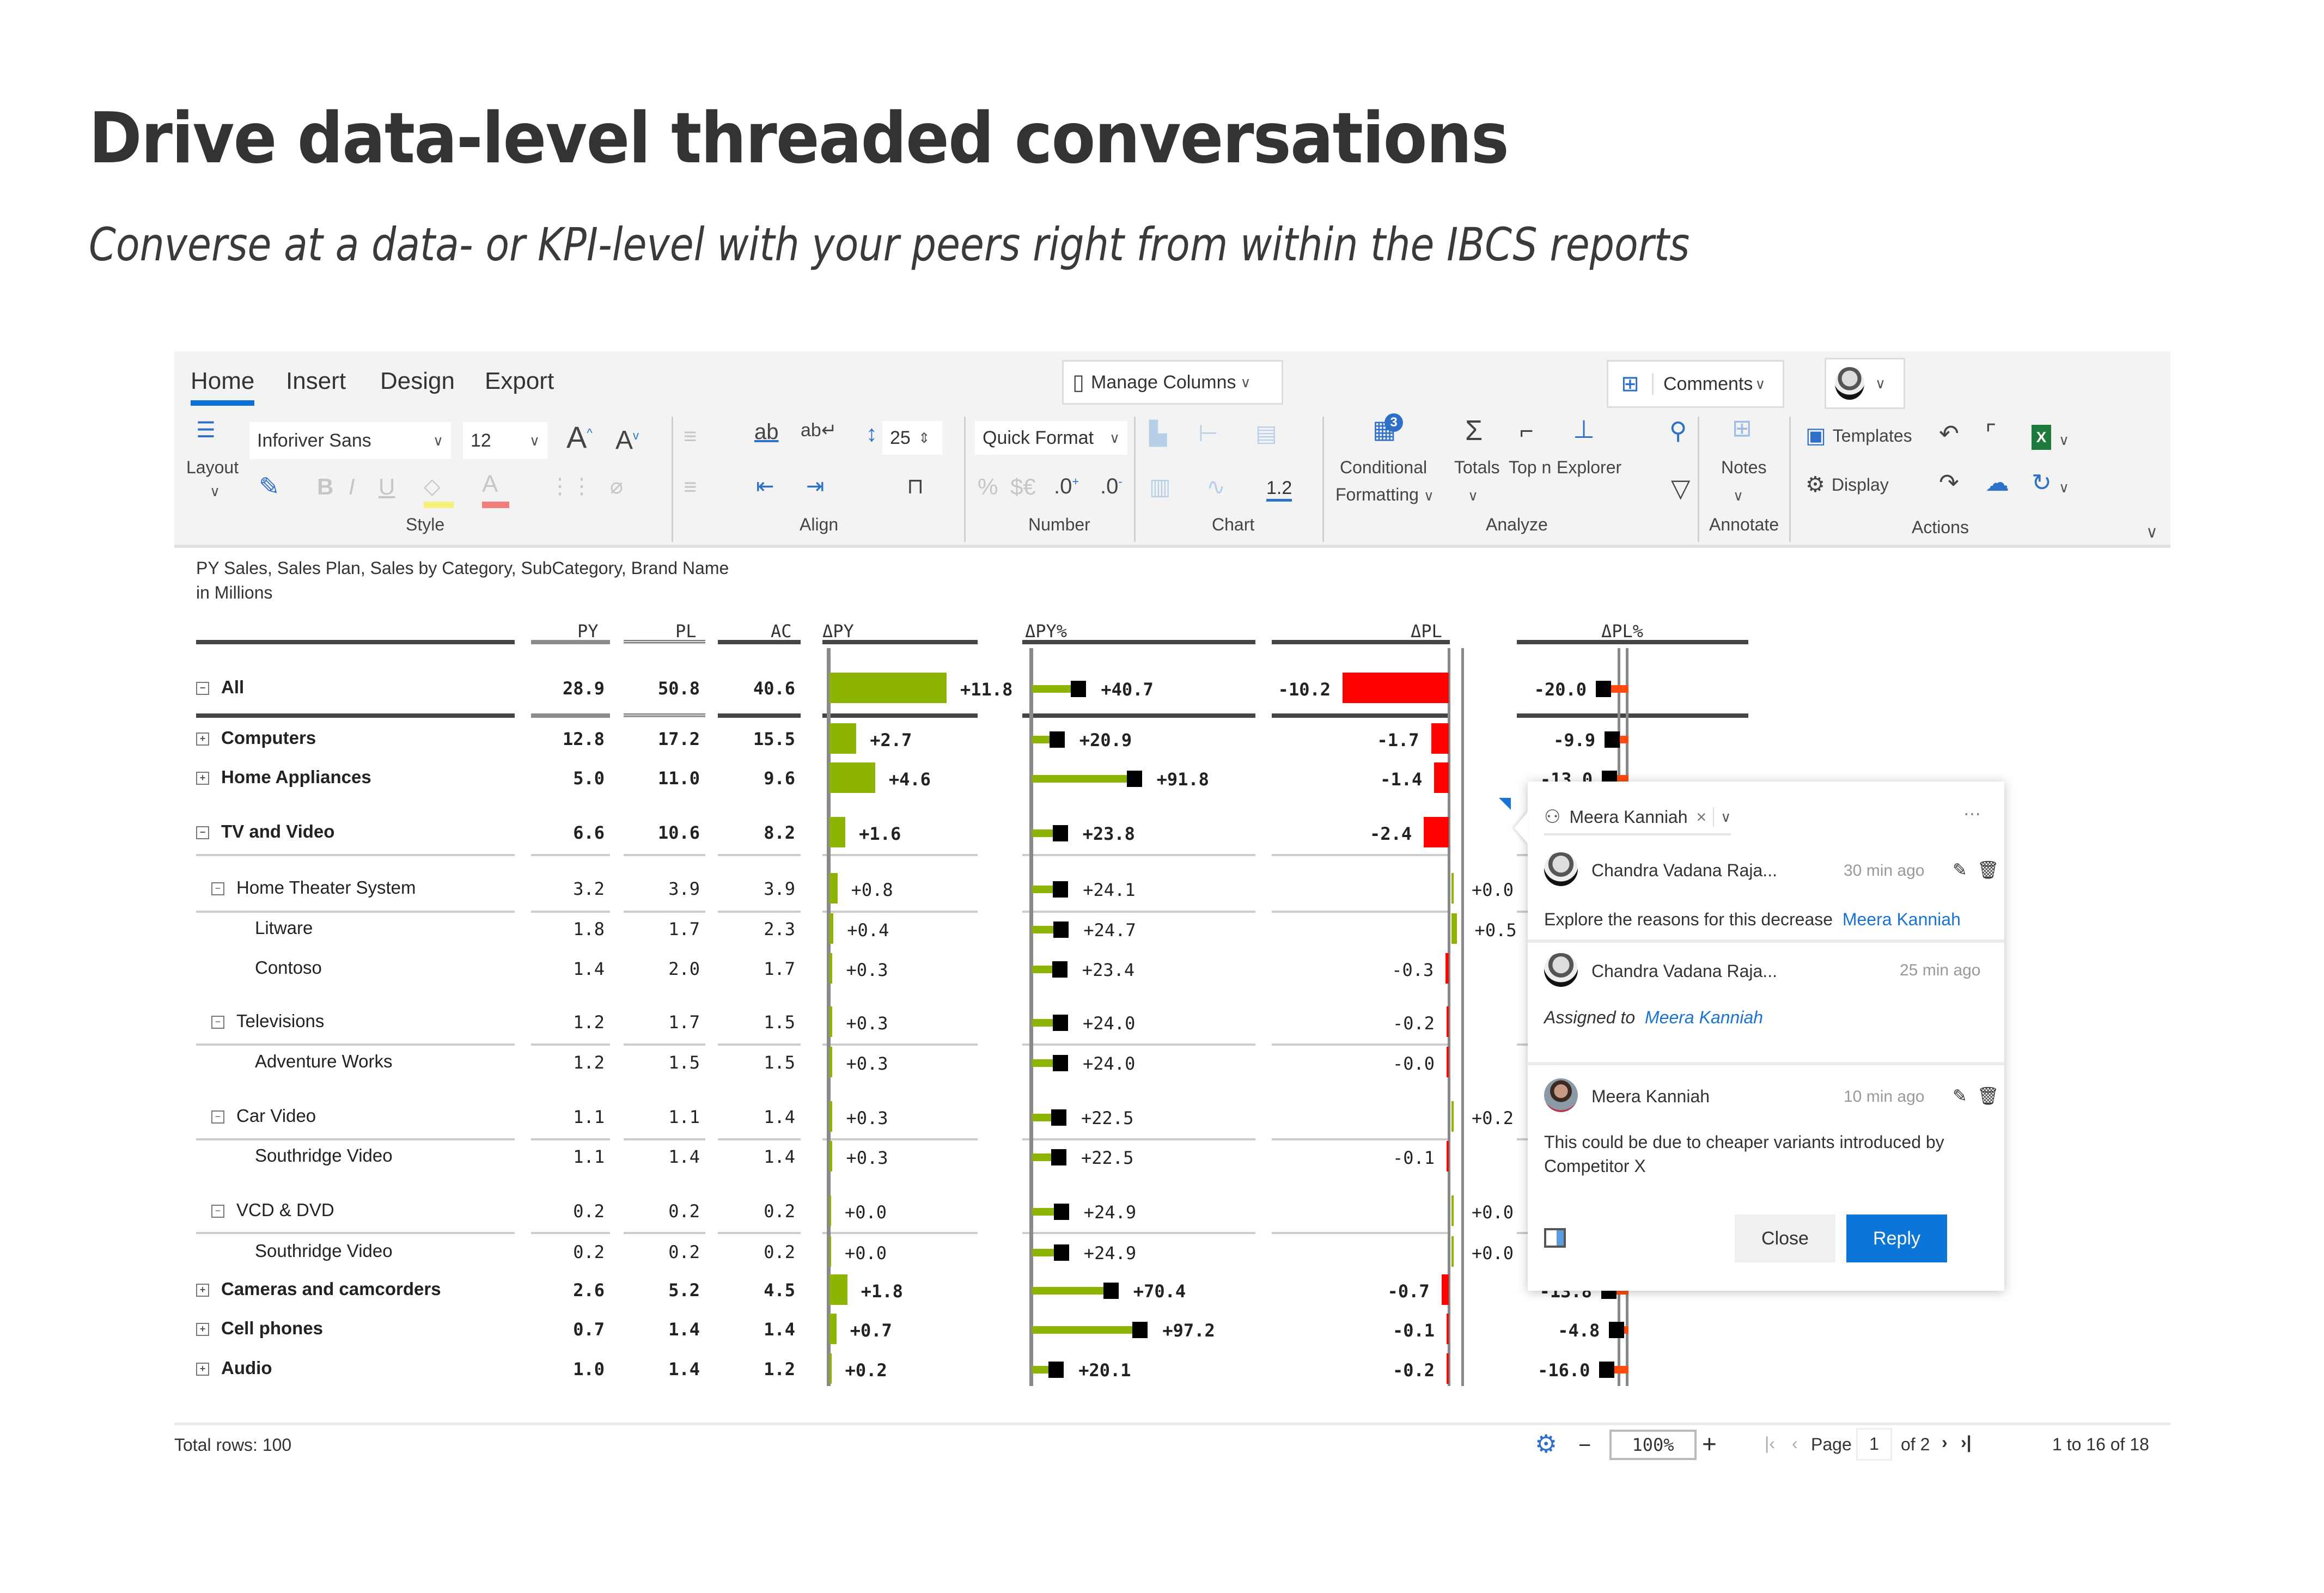 This screenshot has width=2324, height=1593. I want to click on text-direction-icon: ab, so click(766, 432).